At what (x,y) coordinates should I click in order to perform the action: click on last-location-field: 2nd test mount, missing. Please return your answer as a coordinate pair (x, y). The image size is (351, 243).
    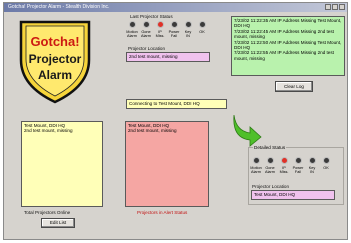
    Looking at the image, I should click on (168, 57).